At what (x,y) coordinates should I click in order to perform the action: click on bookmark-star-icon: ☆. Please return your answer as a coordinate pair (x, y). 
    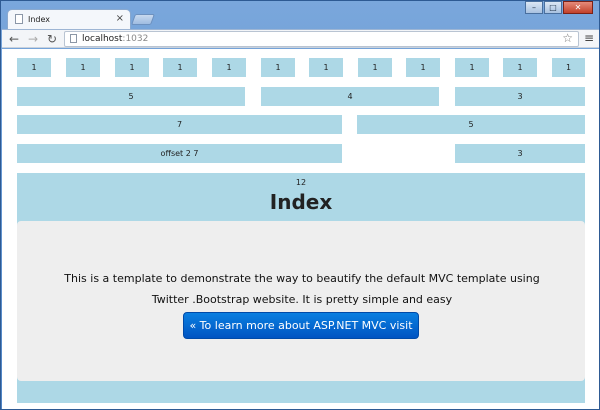
    Looking at the image, I should click on (567, 38).